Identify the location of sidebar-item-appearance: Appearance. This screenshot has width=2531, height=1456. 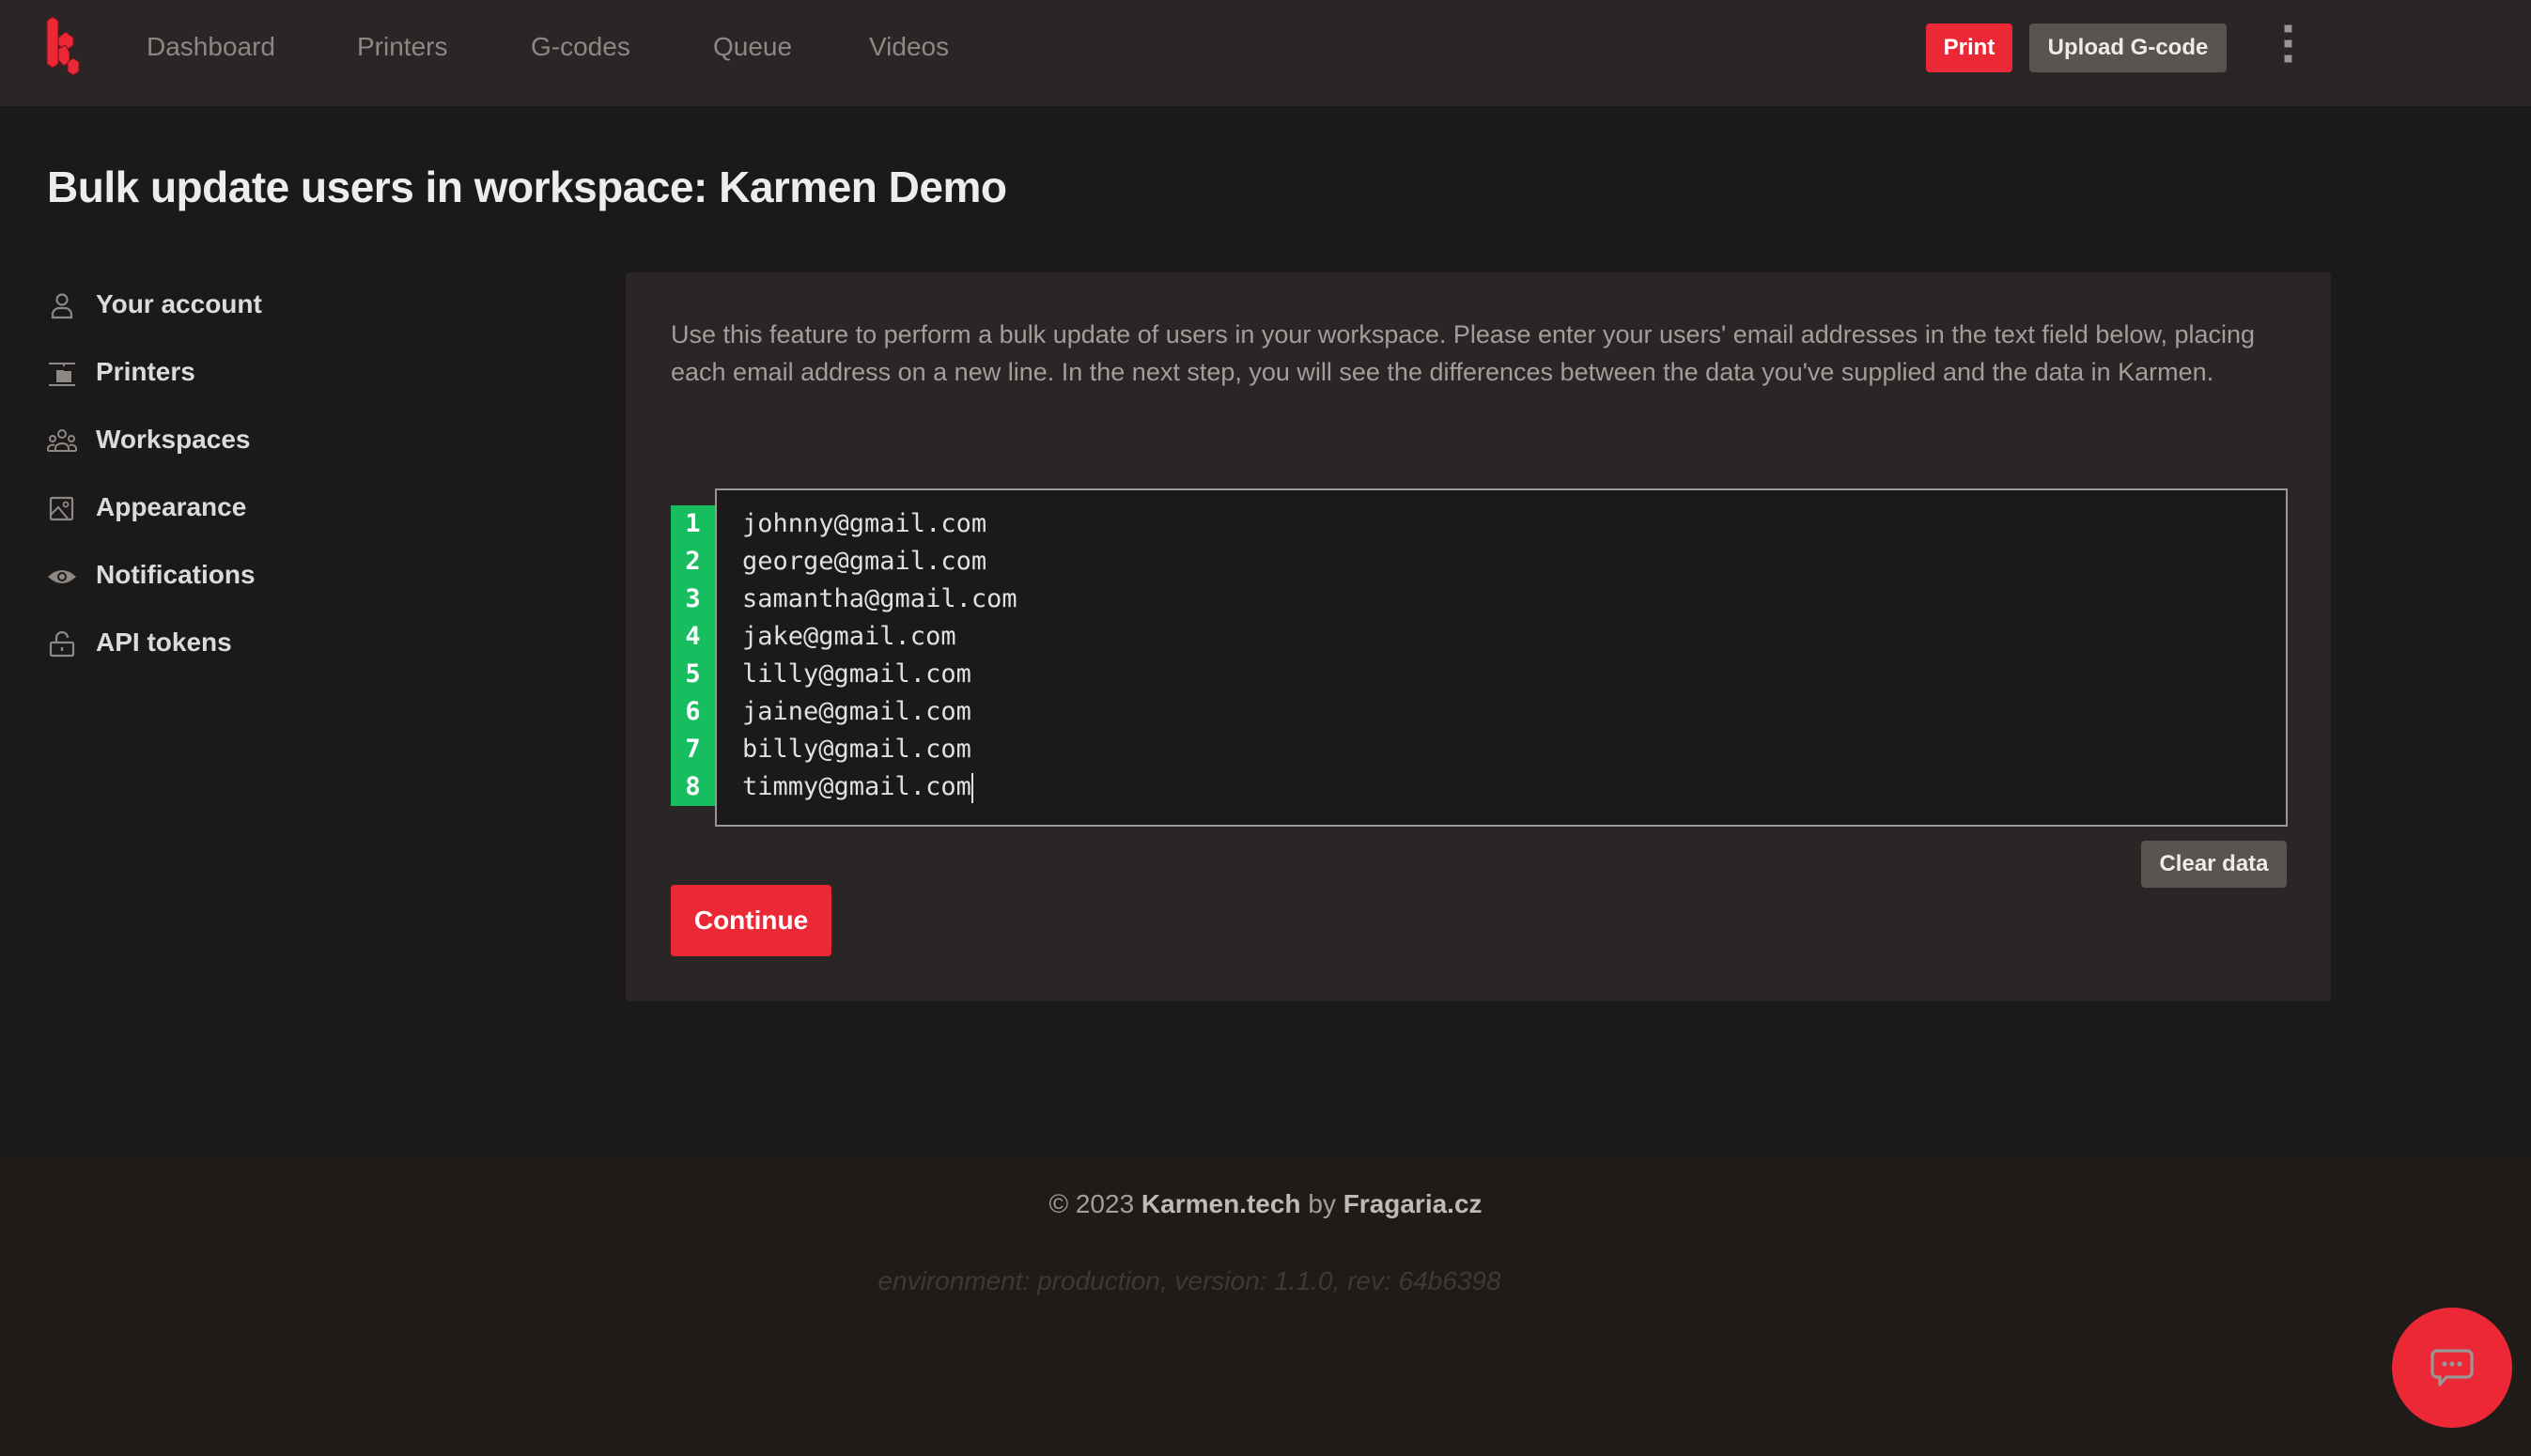
(310, 509).